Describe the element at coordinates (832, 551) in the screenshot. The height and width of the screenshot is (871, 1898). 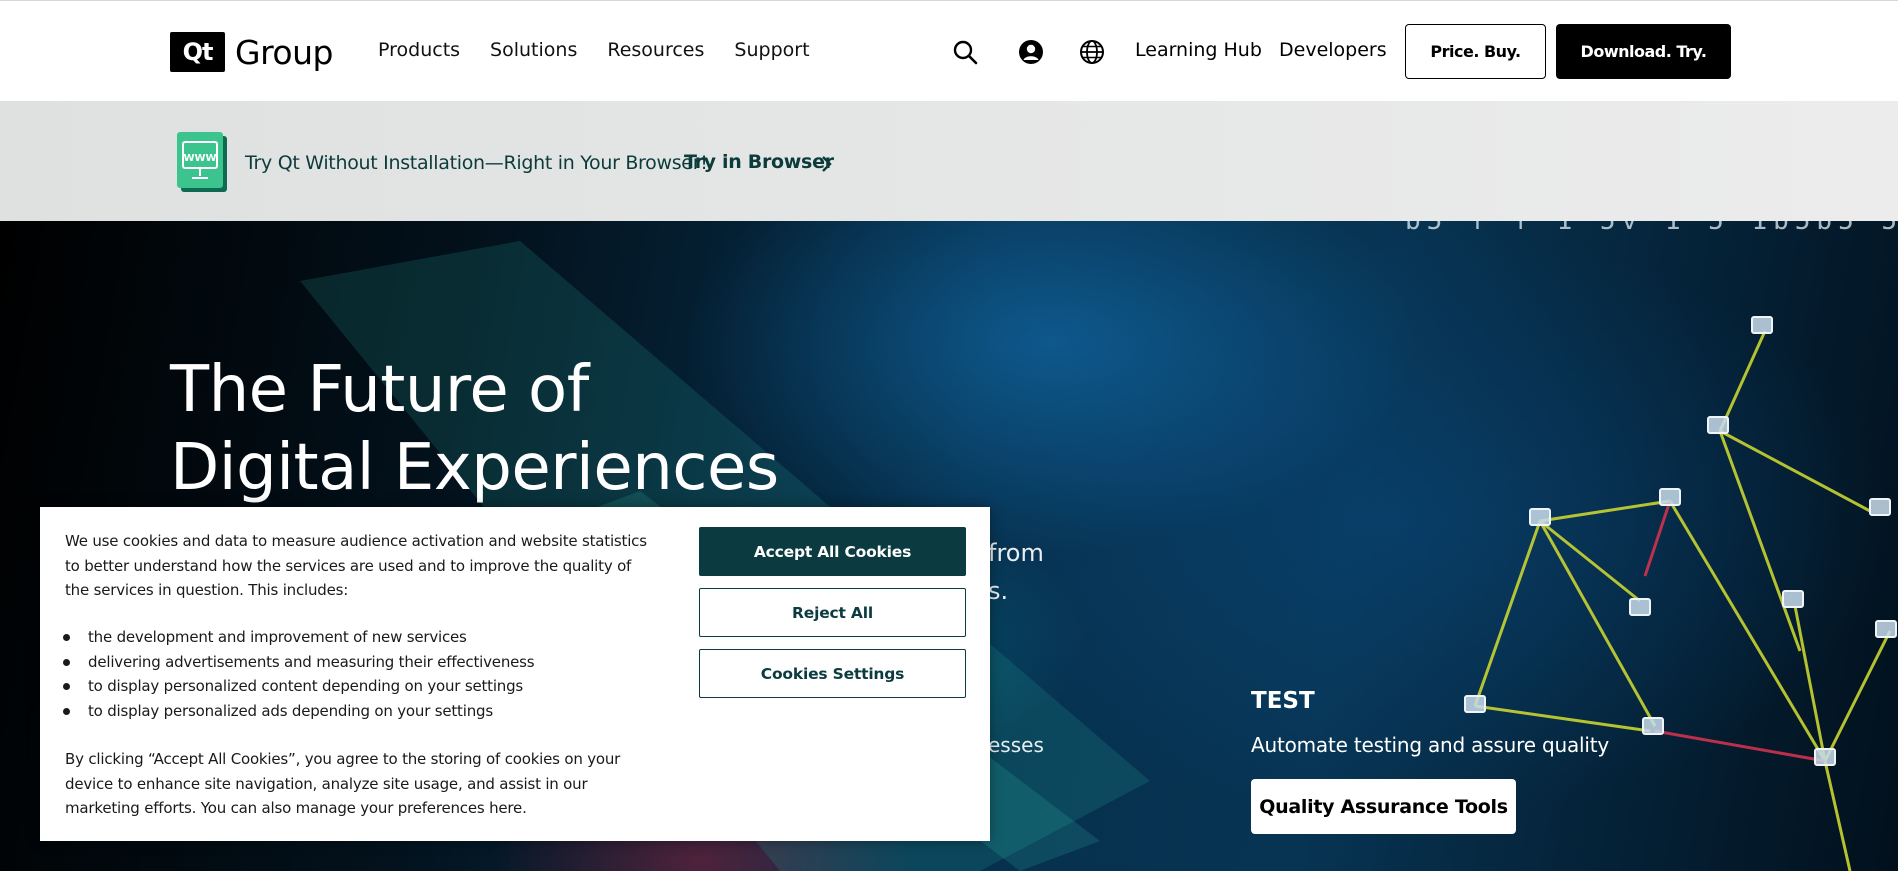
I see `accept-all-cookies-button: Accept All Cookies` at that location.